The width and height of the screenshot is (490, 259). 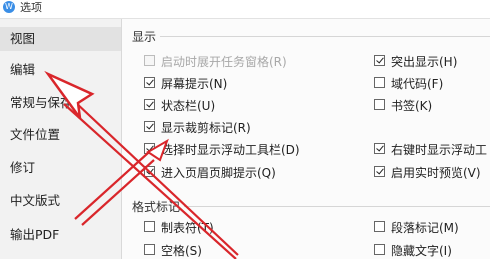 What do you see at coordinates (245, 9) in the screenshot?
I see `title-bar: W 选项` at bounding box center [245, 9].